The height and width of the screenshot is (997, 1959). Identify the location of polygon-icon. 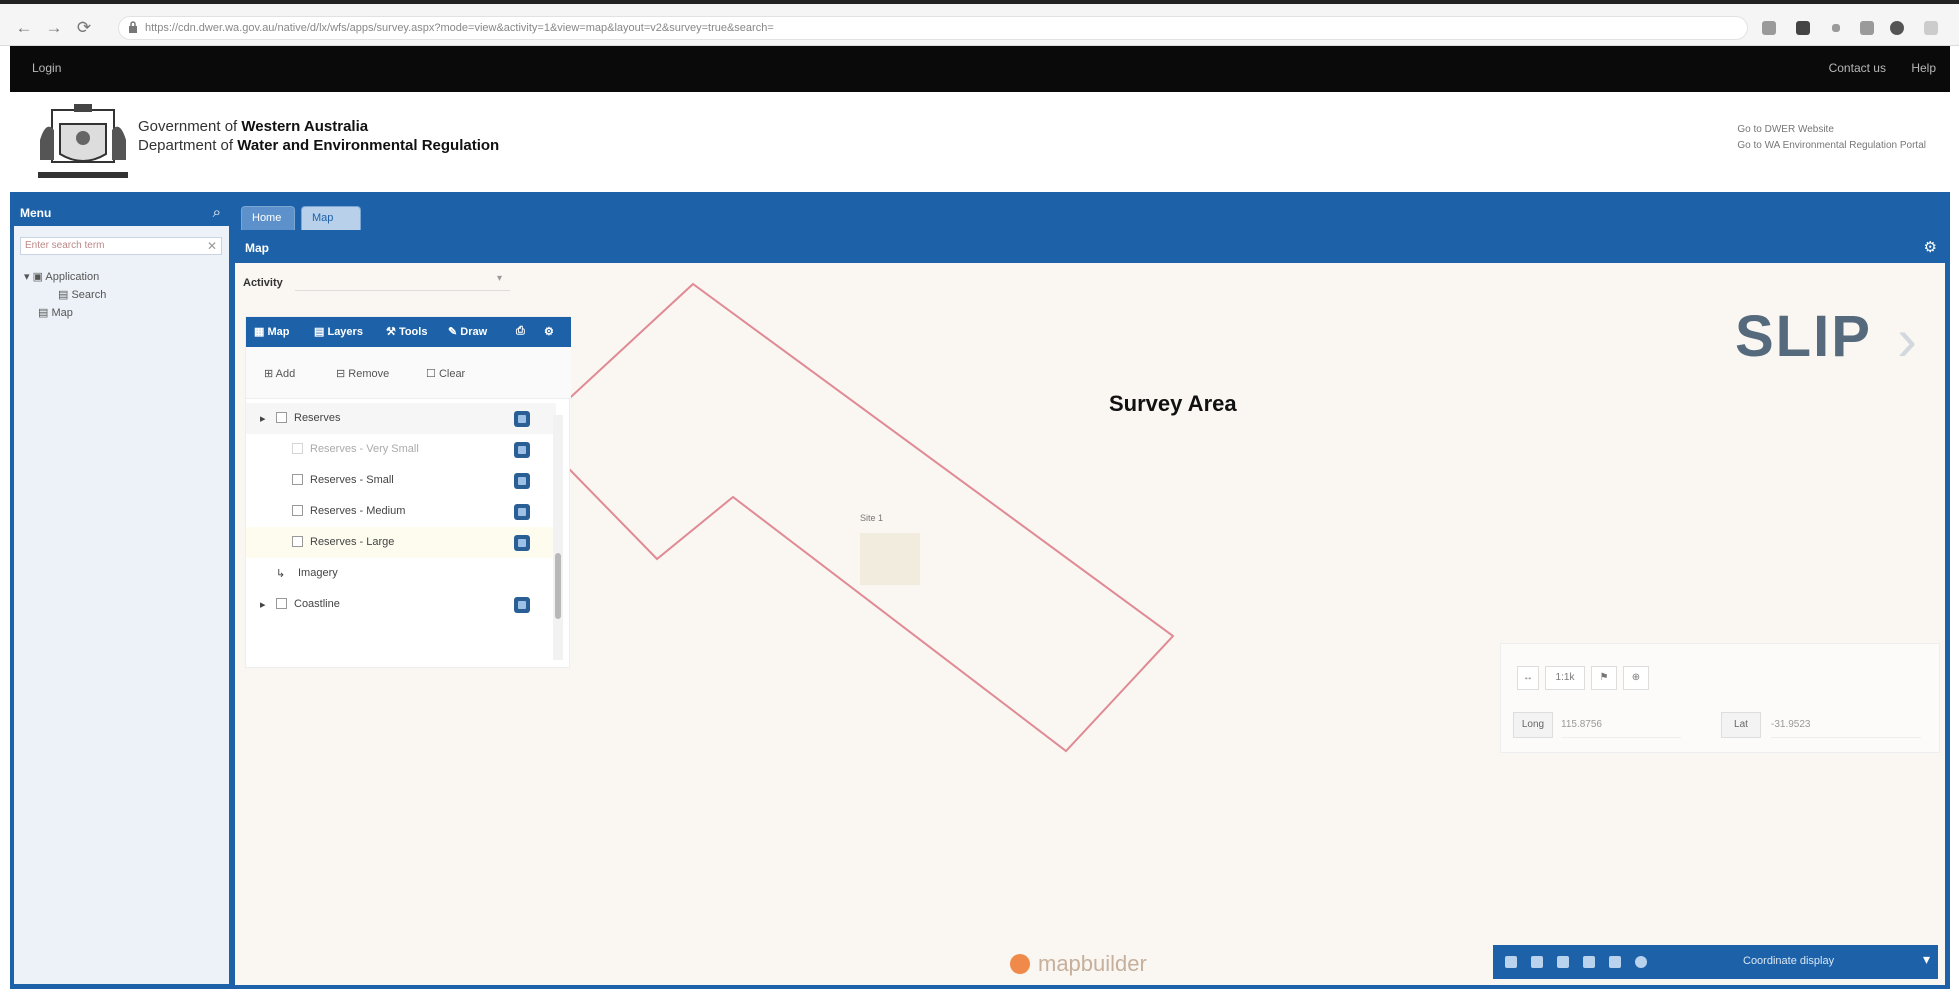
(1563, 962).